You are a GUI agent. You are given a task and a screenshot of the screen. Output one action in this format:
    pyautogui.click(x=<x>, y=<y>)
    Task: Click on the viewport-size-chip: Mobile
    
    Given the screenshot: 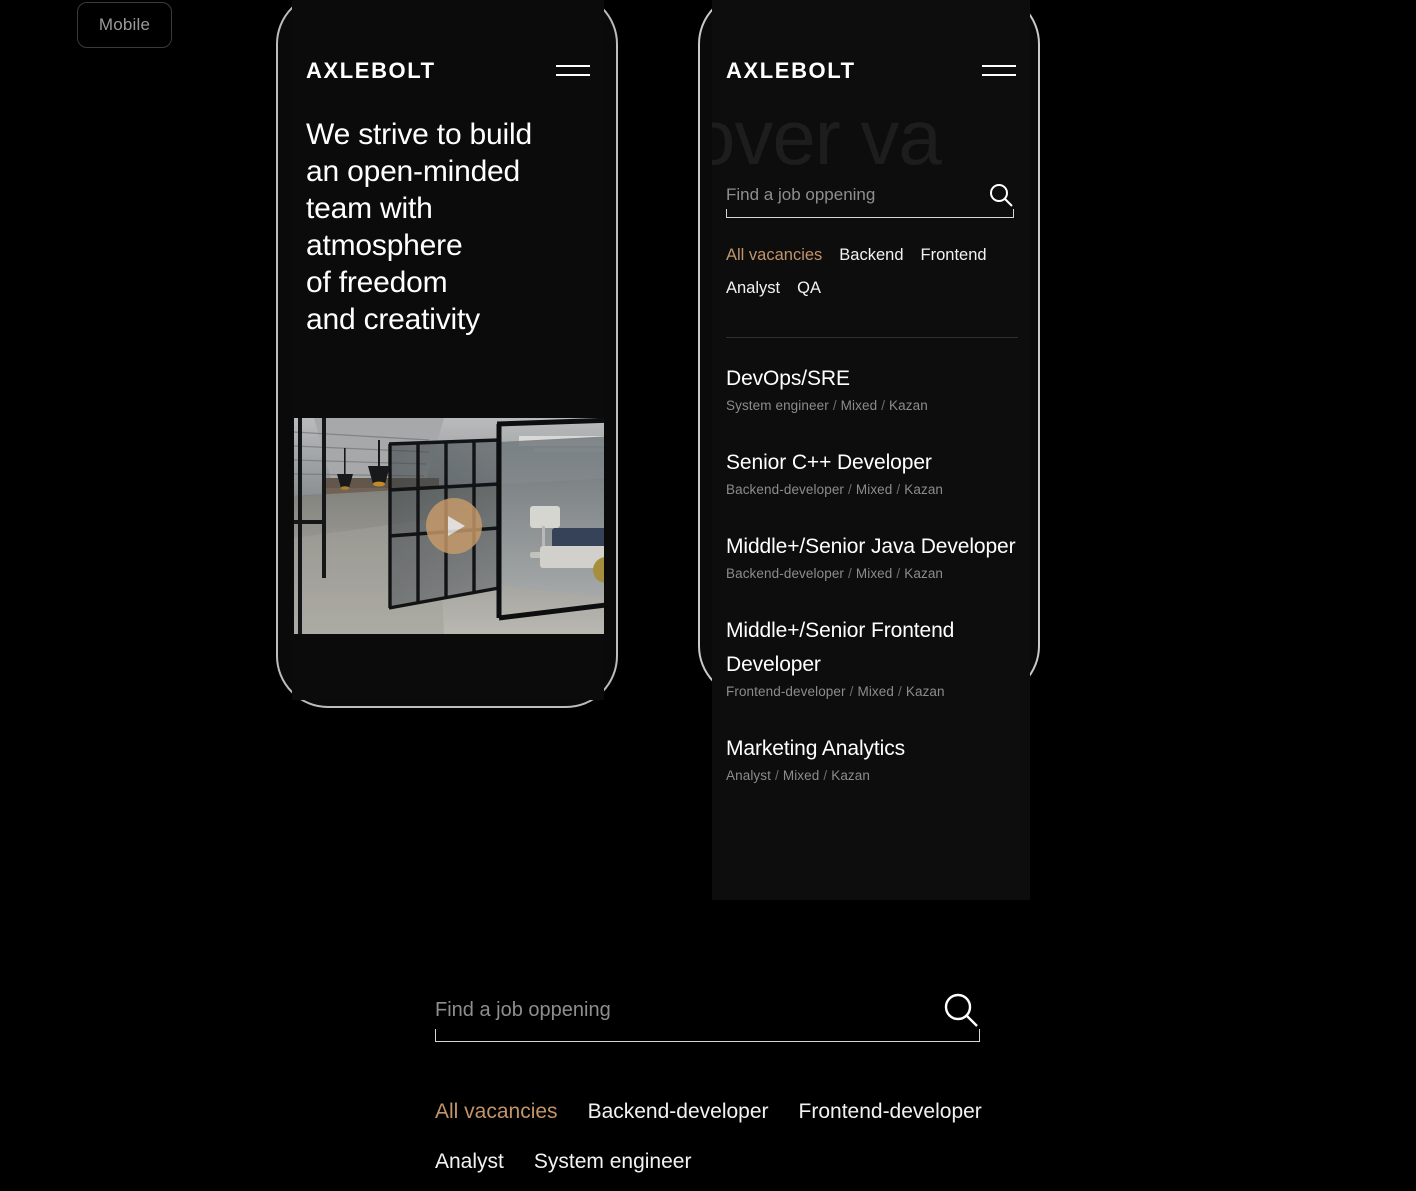 What is the action you would take?
    pyautogui.click(x=124, y=25)
    